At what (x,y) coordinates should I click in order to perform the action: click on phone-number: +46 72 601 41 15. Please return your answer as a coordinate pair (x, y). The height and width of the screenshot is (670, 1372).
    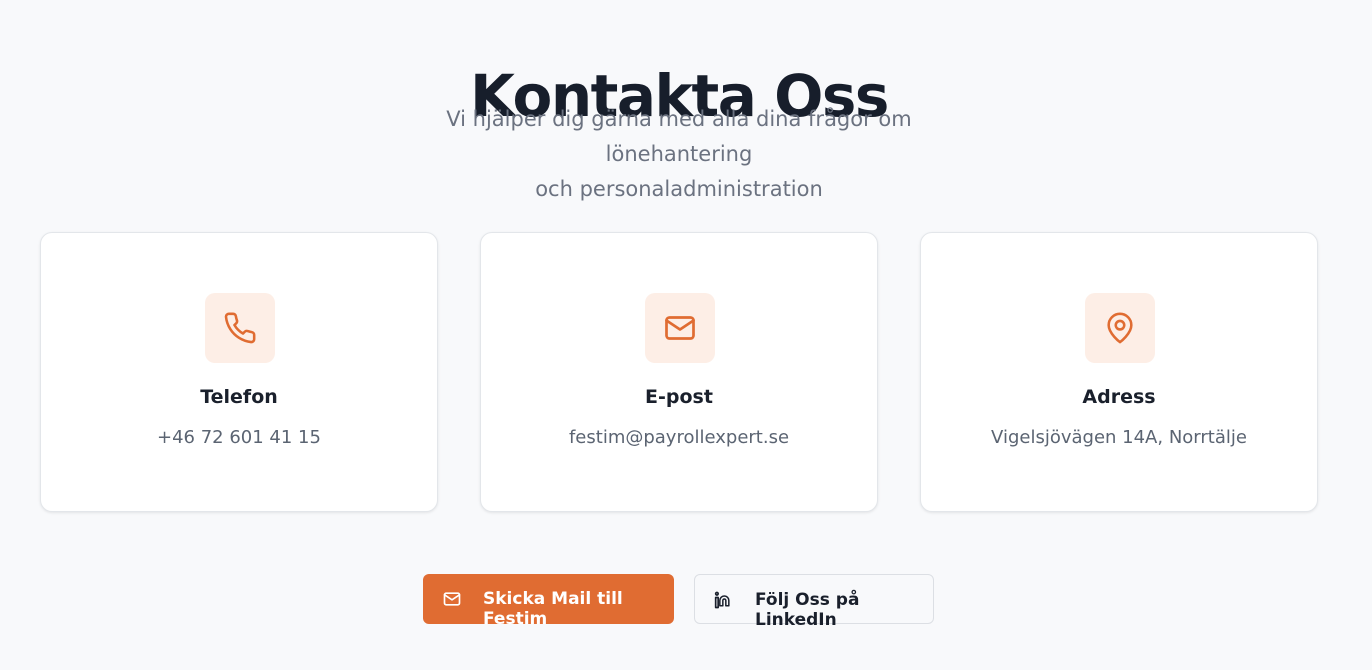
    Looking at the image, I should click on (239, 437).